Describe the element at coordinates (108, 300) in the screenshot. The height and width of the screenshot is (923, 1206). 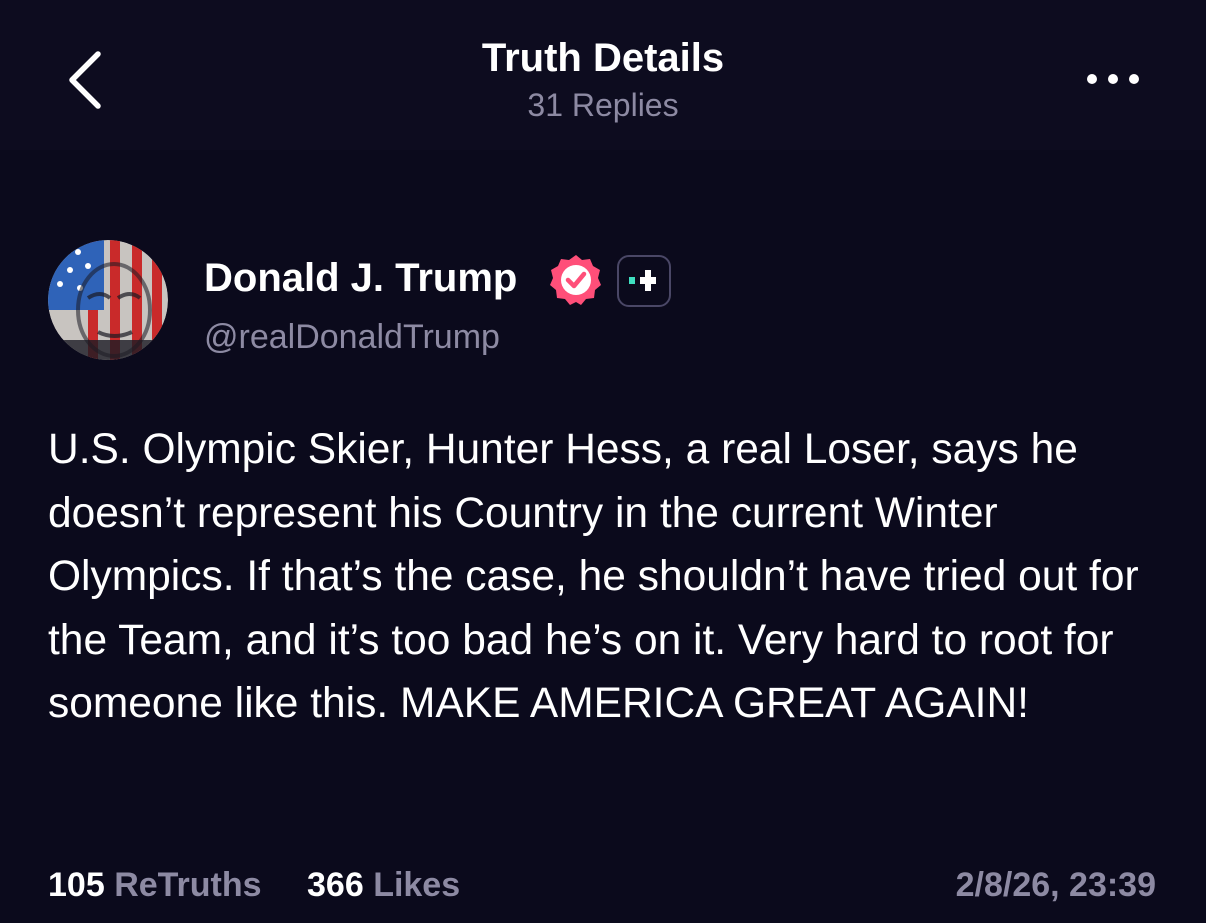
I see `author-avatar` at that location.